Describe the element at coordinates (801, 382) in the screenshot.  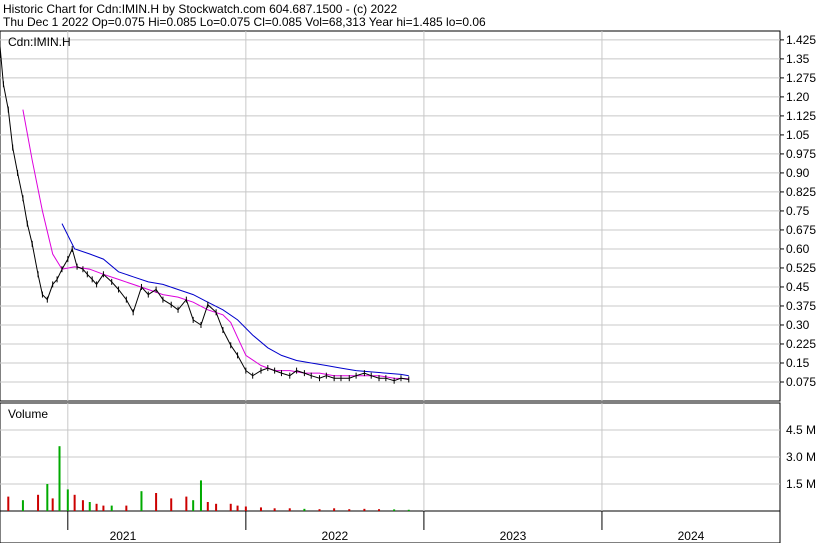
I see `y-tick-label: 0.075` at that location.